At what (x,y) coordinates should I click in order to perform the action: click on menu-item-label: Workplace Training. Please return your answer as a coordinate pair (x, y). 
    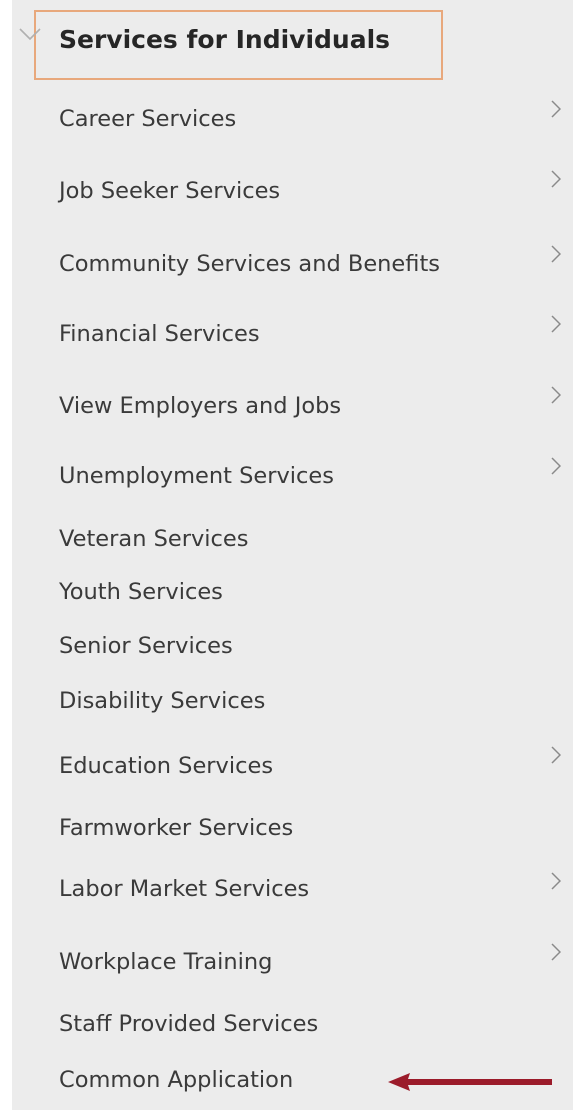
    Looking at the image, I should click on (166, 962).